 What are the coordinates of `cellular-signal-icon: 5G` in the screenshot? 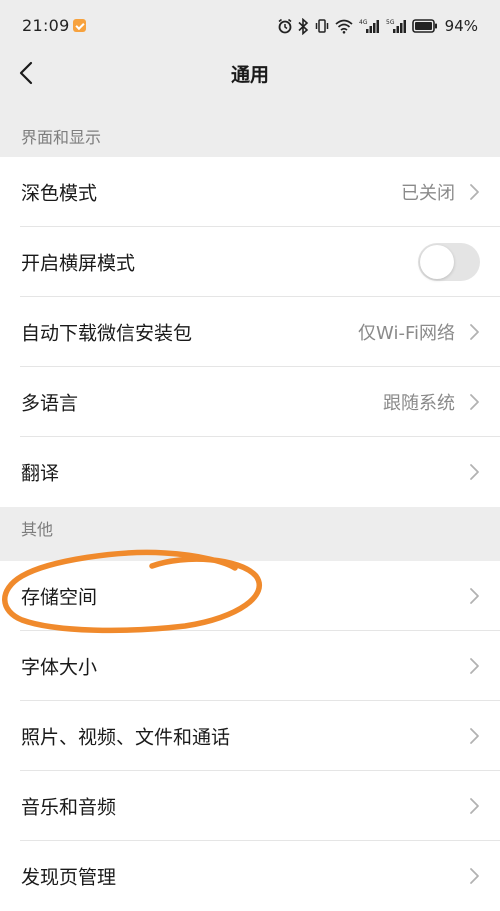 It's located at (396, 26).